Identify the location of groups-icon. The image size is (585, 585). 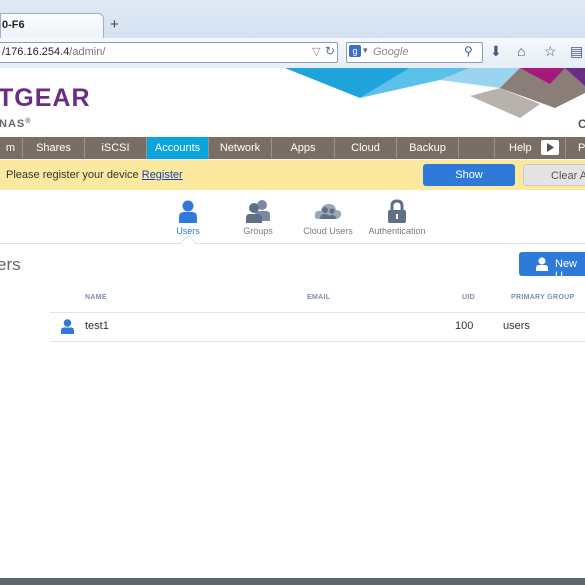
(258, 211).